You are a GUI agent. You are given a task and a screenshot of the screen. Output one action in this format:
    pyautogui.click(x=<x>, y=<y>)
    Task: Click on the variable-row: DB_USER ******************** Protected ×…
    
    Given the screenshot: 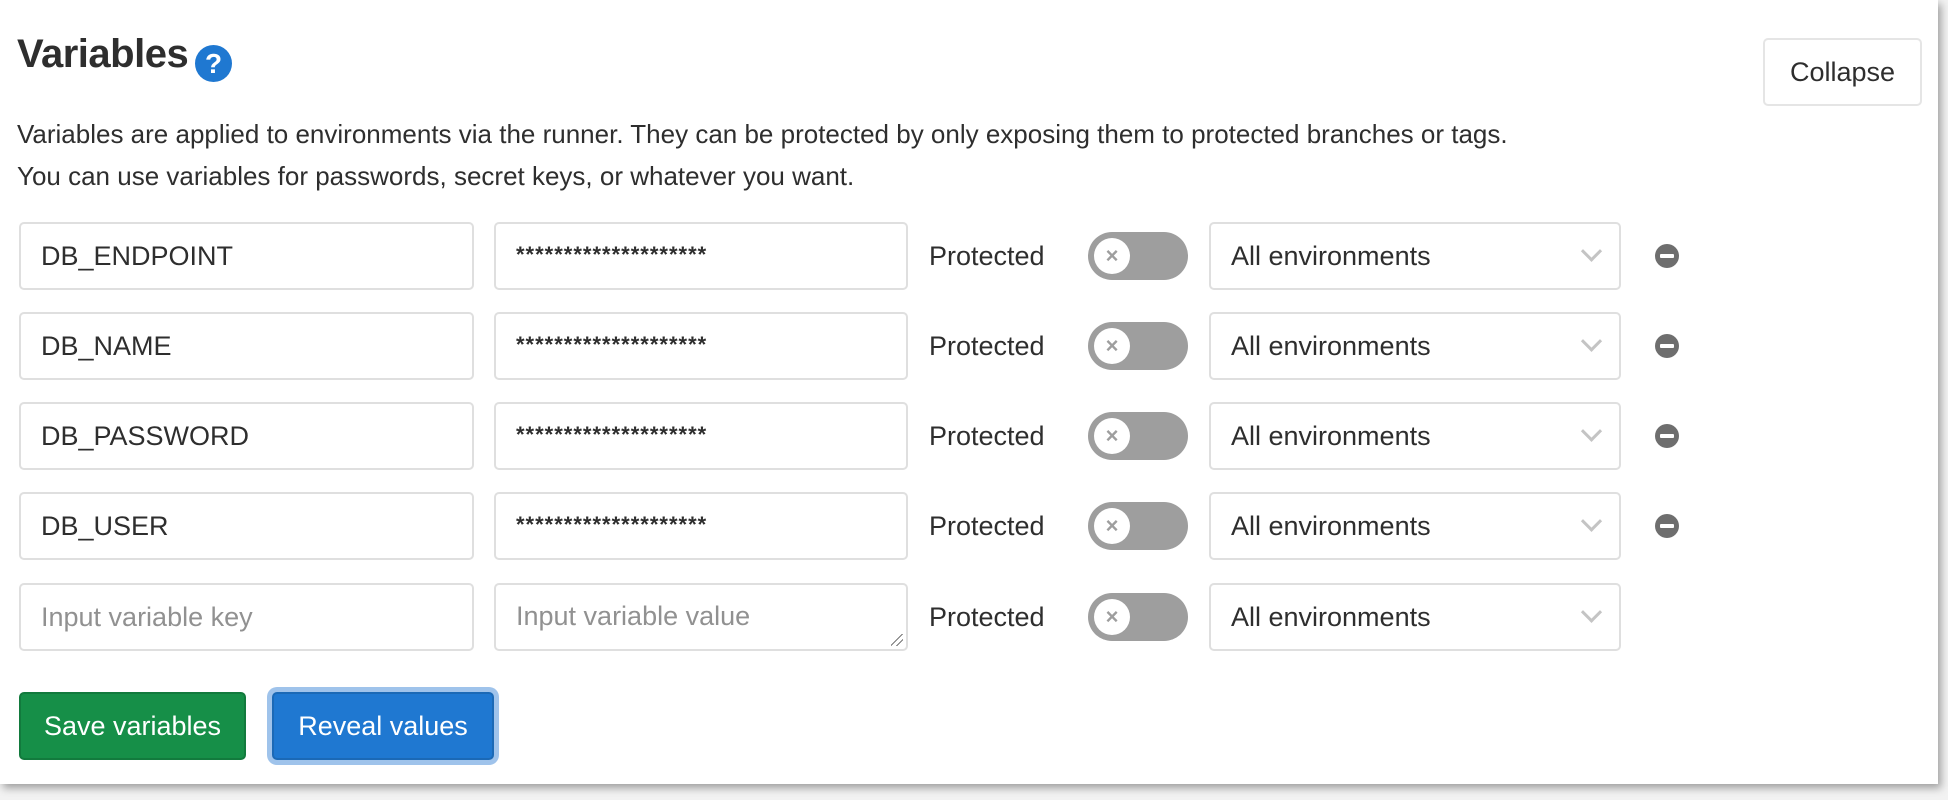 What is the action you would take?
    pyautogui.click(x=969, y=526)
    